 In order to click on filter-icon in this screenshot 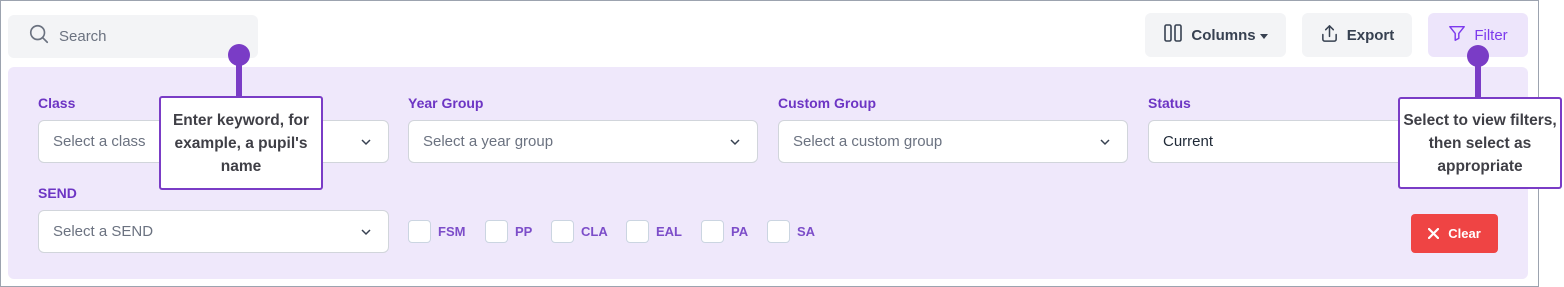, I will do `click(1461, 35)`.